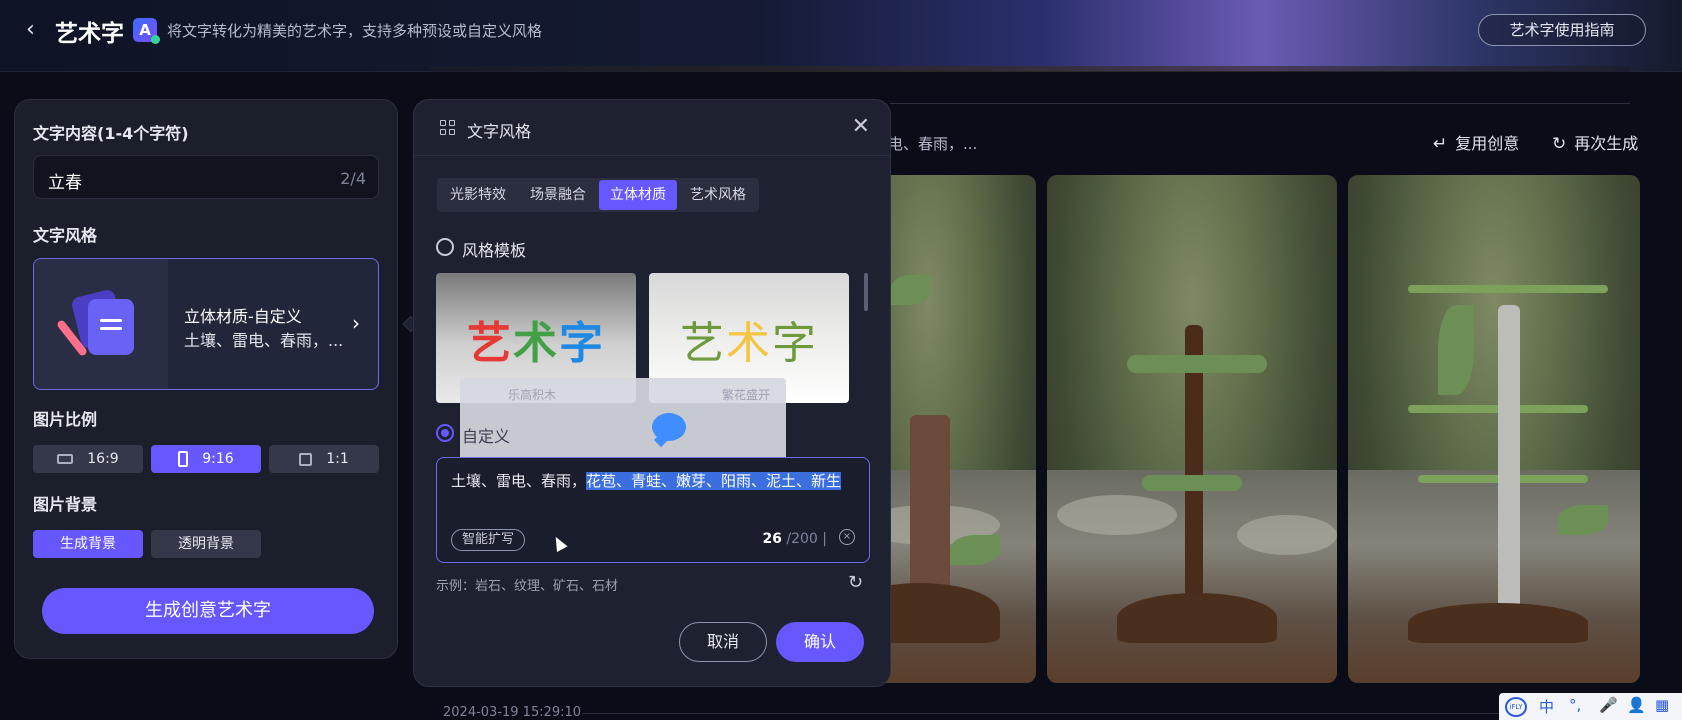  Describe the element at coordinates (499, 131) in the screenshot. I see `dialog-title: 文字风格` at that location.